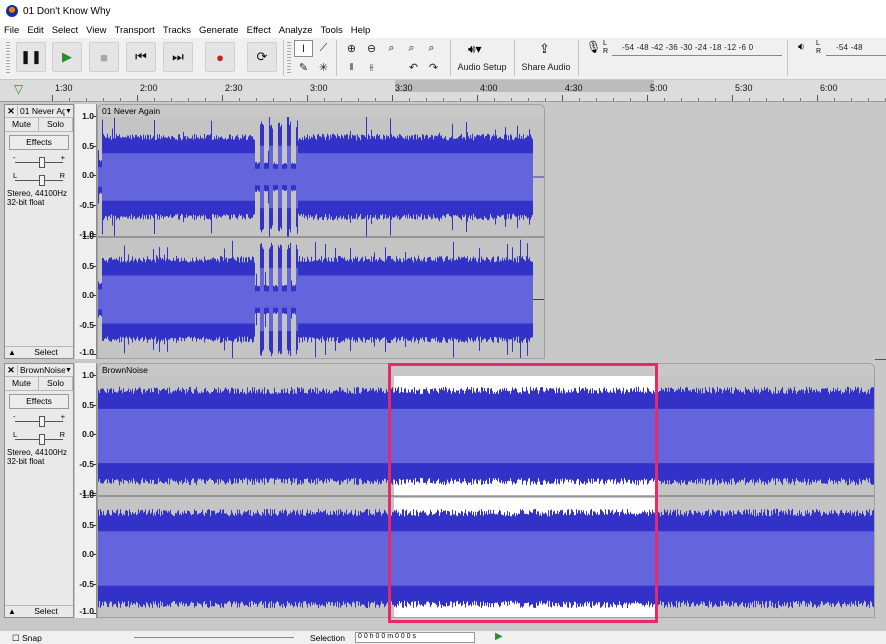 The height and width of the screenshot is (644, 886). Describe the element at coordinates (262, 57) in the screenshot. I see `loop-button: ⟳` at that location.